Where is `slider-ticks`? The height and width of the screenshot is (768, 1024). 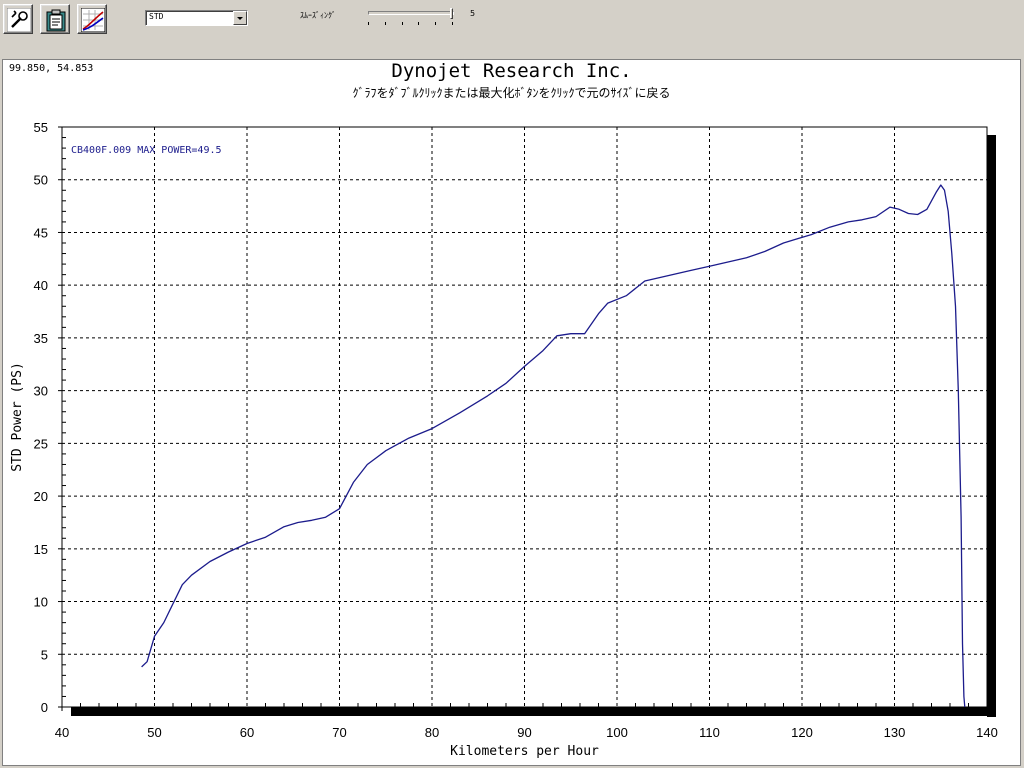 slider-ticks is located at coordinates (410, 24).